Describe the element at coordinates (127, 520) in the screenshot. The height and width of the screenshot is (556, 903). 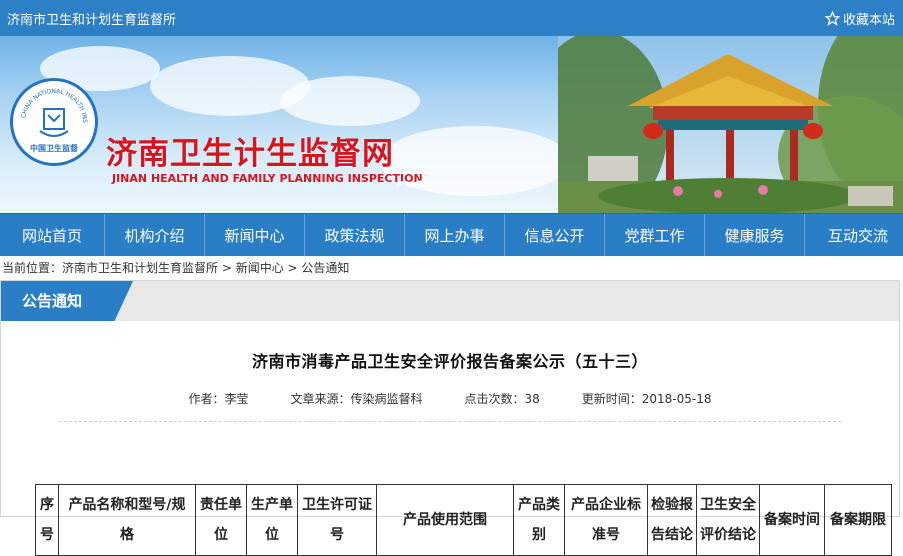
I see `table-header-cell: 产品名称和型号/规格` at that location.